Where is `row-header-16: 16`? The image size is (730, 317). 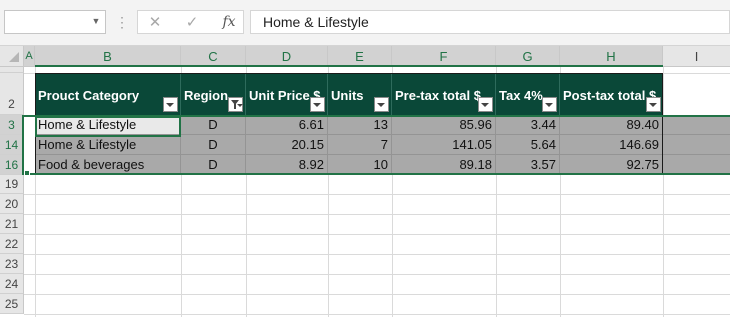 row-header-16: 16 is located at coordinates (12, 165).